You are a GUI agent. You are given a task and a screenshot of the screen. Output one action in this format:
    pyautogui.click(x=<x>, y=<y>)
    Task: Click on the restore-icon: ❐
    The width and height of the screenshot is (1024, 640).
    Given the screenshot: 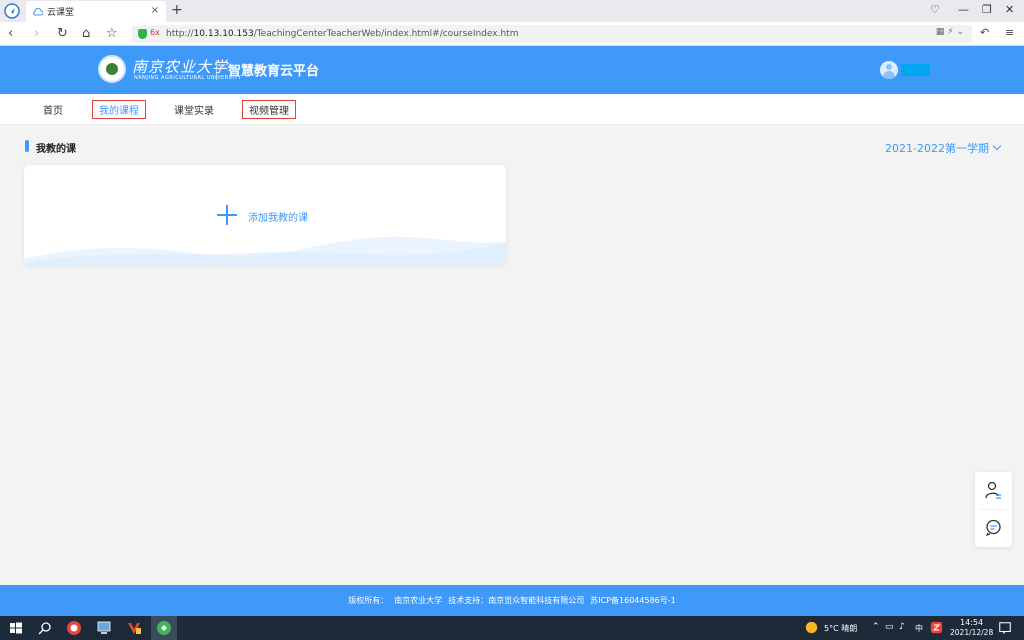 What is the action you would take?
    pyautogui.click(x=987, y=9)
    